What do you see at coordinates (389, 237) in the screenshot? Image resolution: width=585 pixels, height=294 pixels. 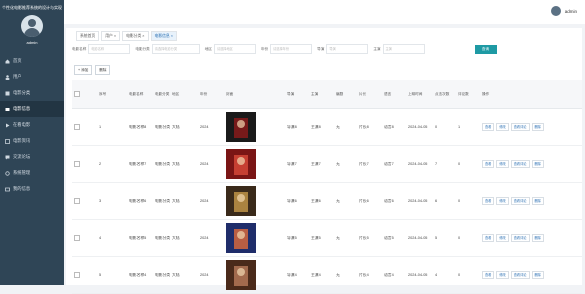 I see `cell-language: 语言5` at bounding box center [389, 237].